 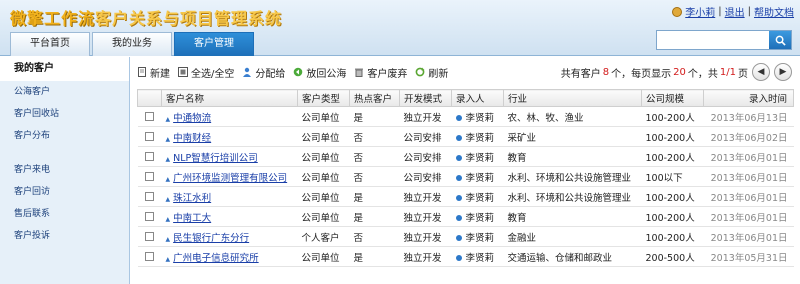 I want to click on customer-name-link: 珠江水利, so click(x=192, y=198).